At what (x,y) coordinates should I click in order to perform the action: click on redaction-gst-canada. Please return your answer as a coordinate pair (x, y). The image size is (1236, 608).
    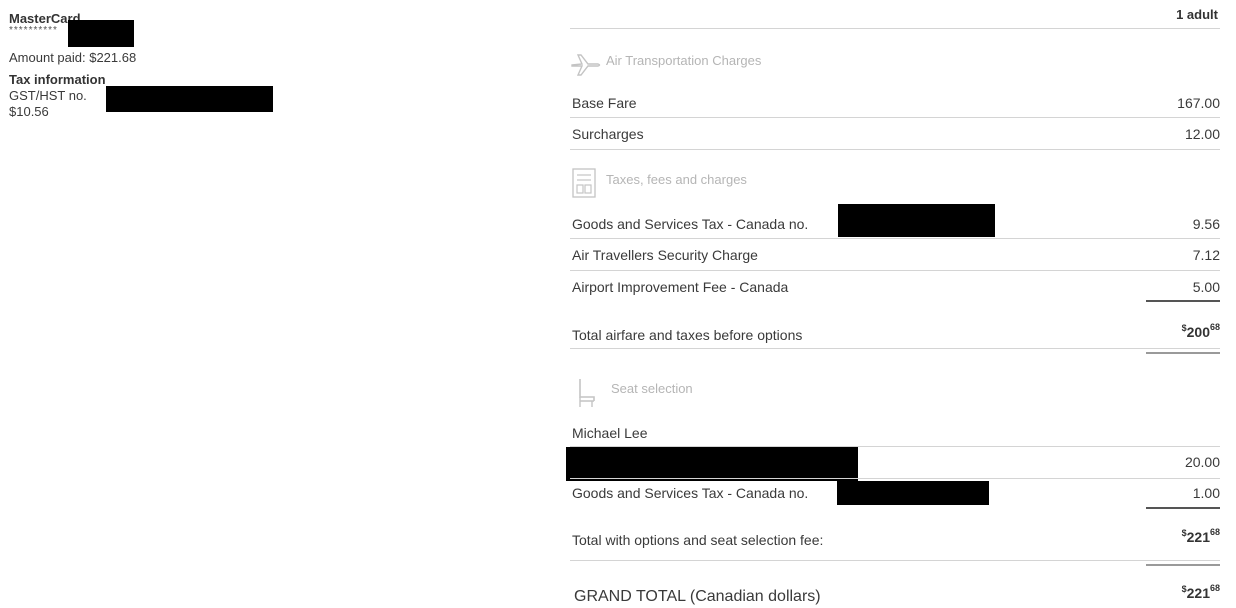
    Looking at the image, I should click on (916, 220).